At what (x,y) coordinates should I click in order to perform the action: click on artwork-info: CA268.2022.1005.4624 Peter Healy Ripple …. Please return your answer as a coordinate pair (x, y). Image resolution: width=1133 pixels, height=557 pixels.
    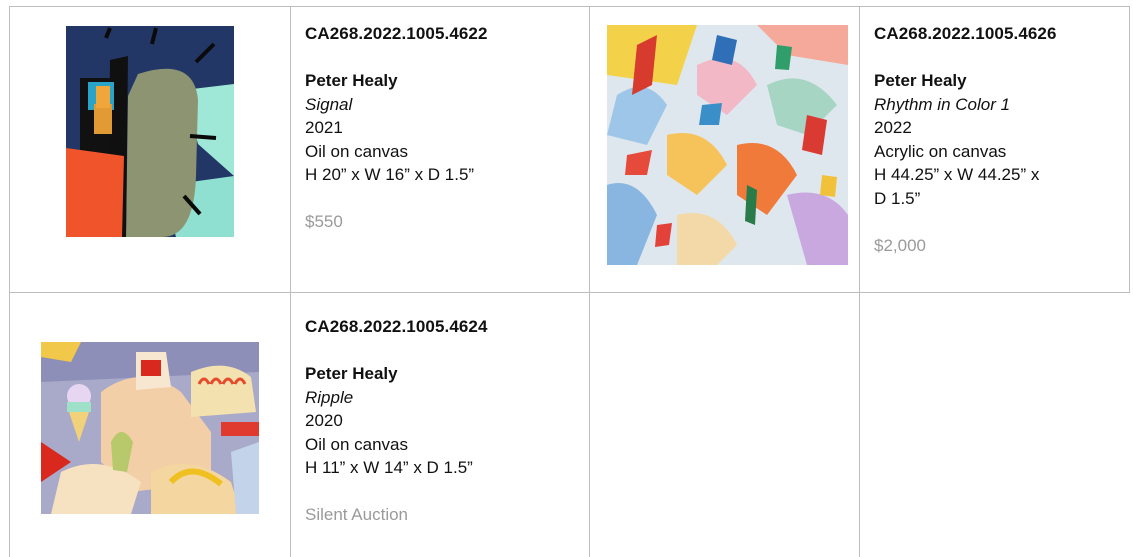
    Looking at the image, I should click on (440, 421).